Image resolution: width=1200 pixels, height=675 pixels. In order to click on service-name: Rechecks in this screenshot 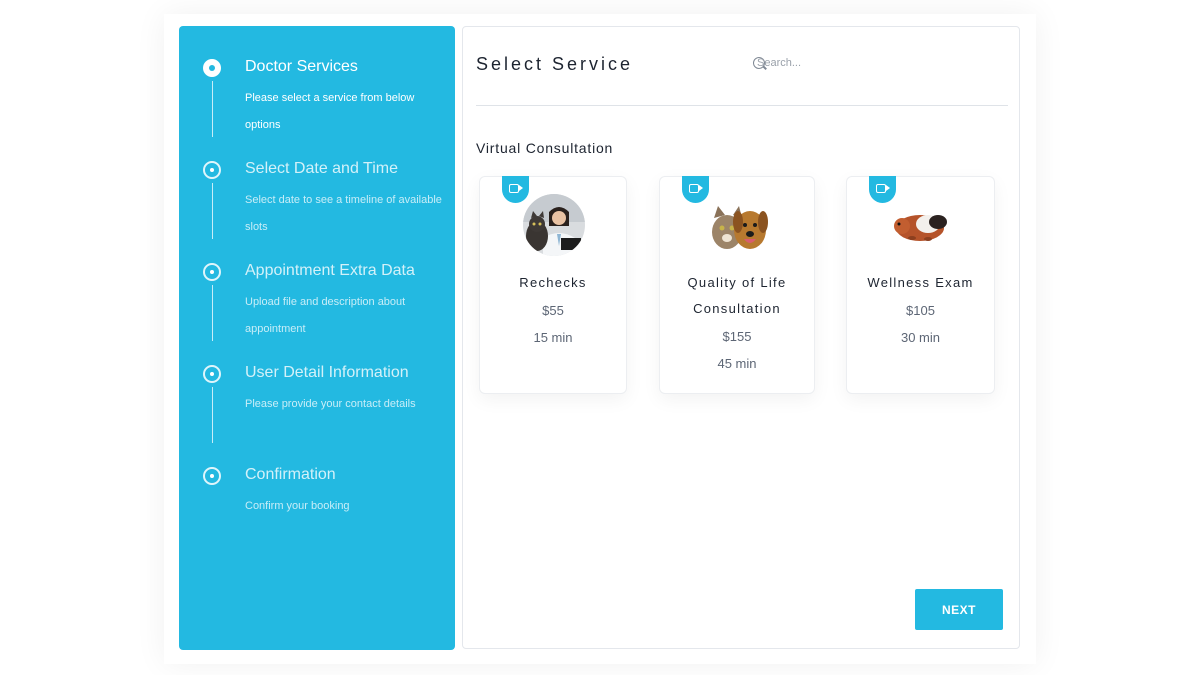, I will do `click(553, 282)`.